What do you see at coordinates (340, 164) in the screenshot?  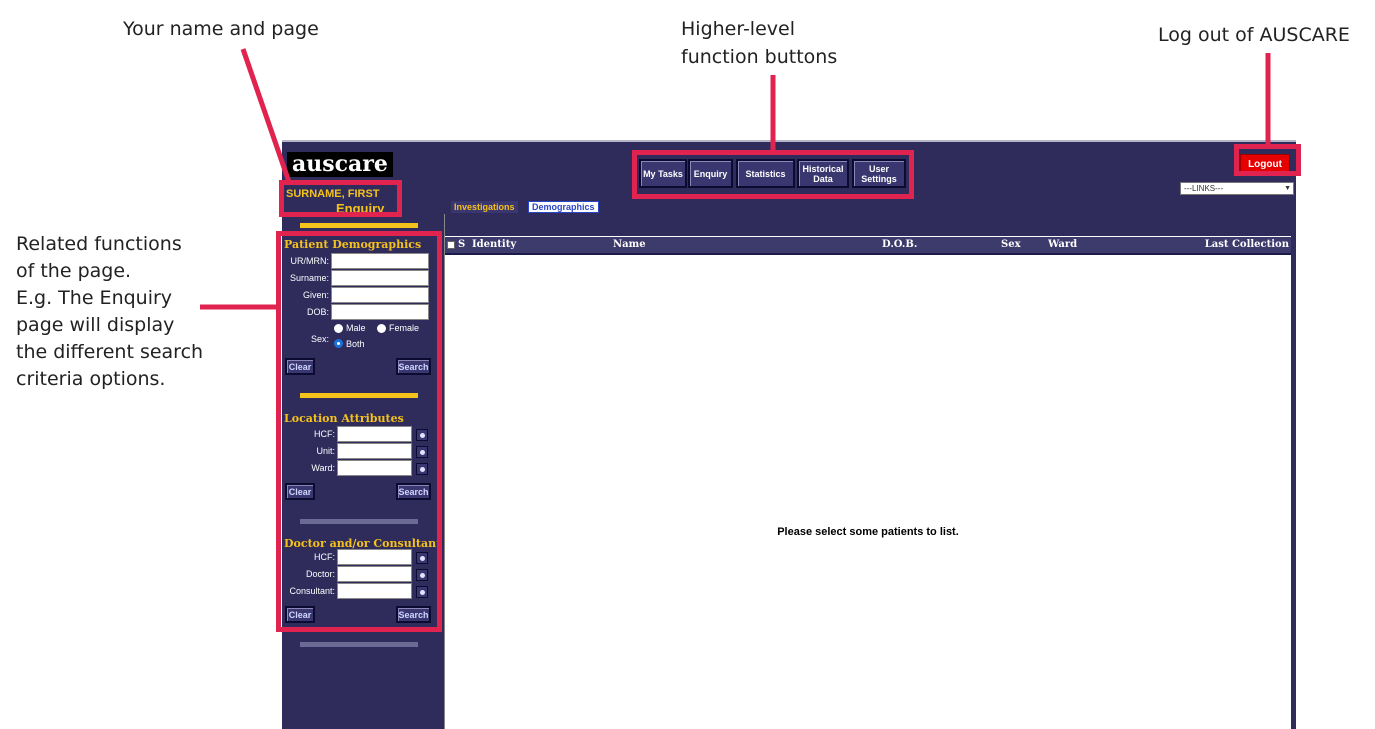 I see `auscare-logo: auscare` at bounding box center [340, 164].